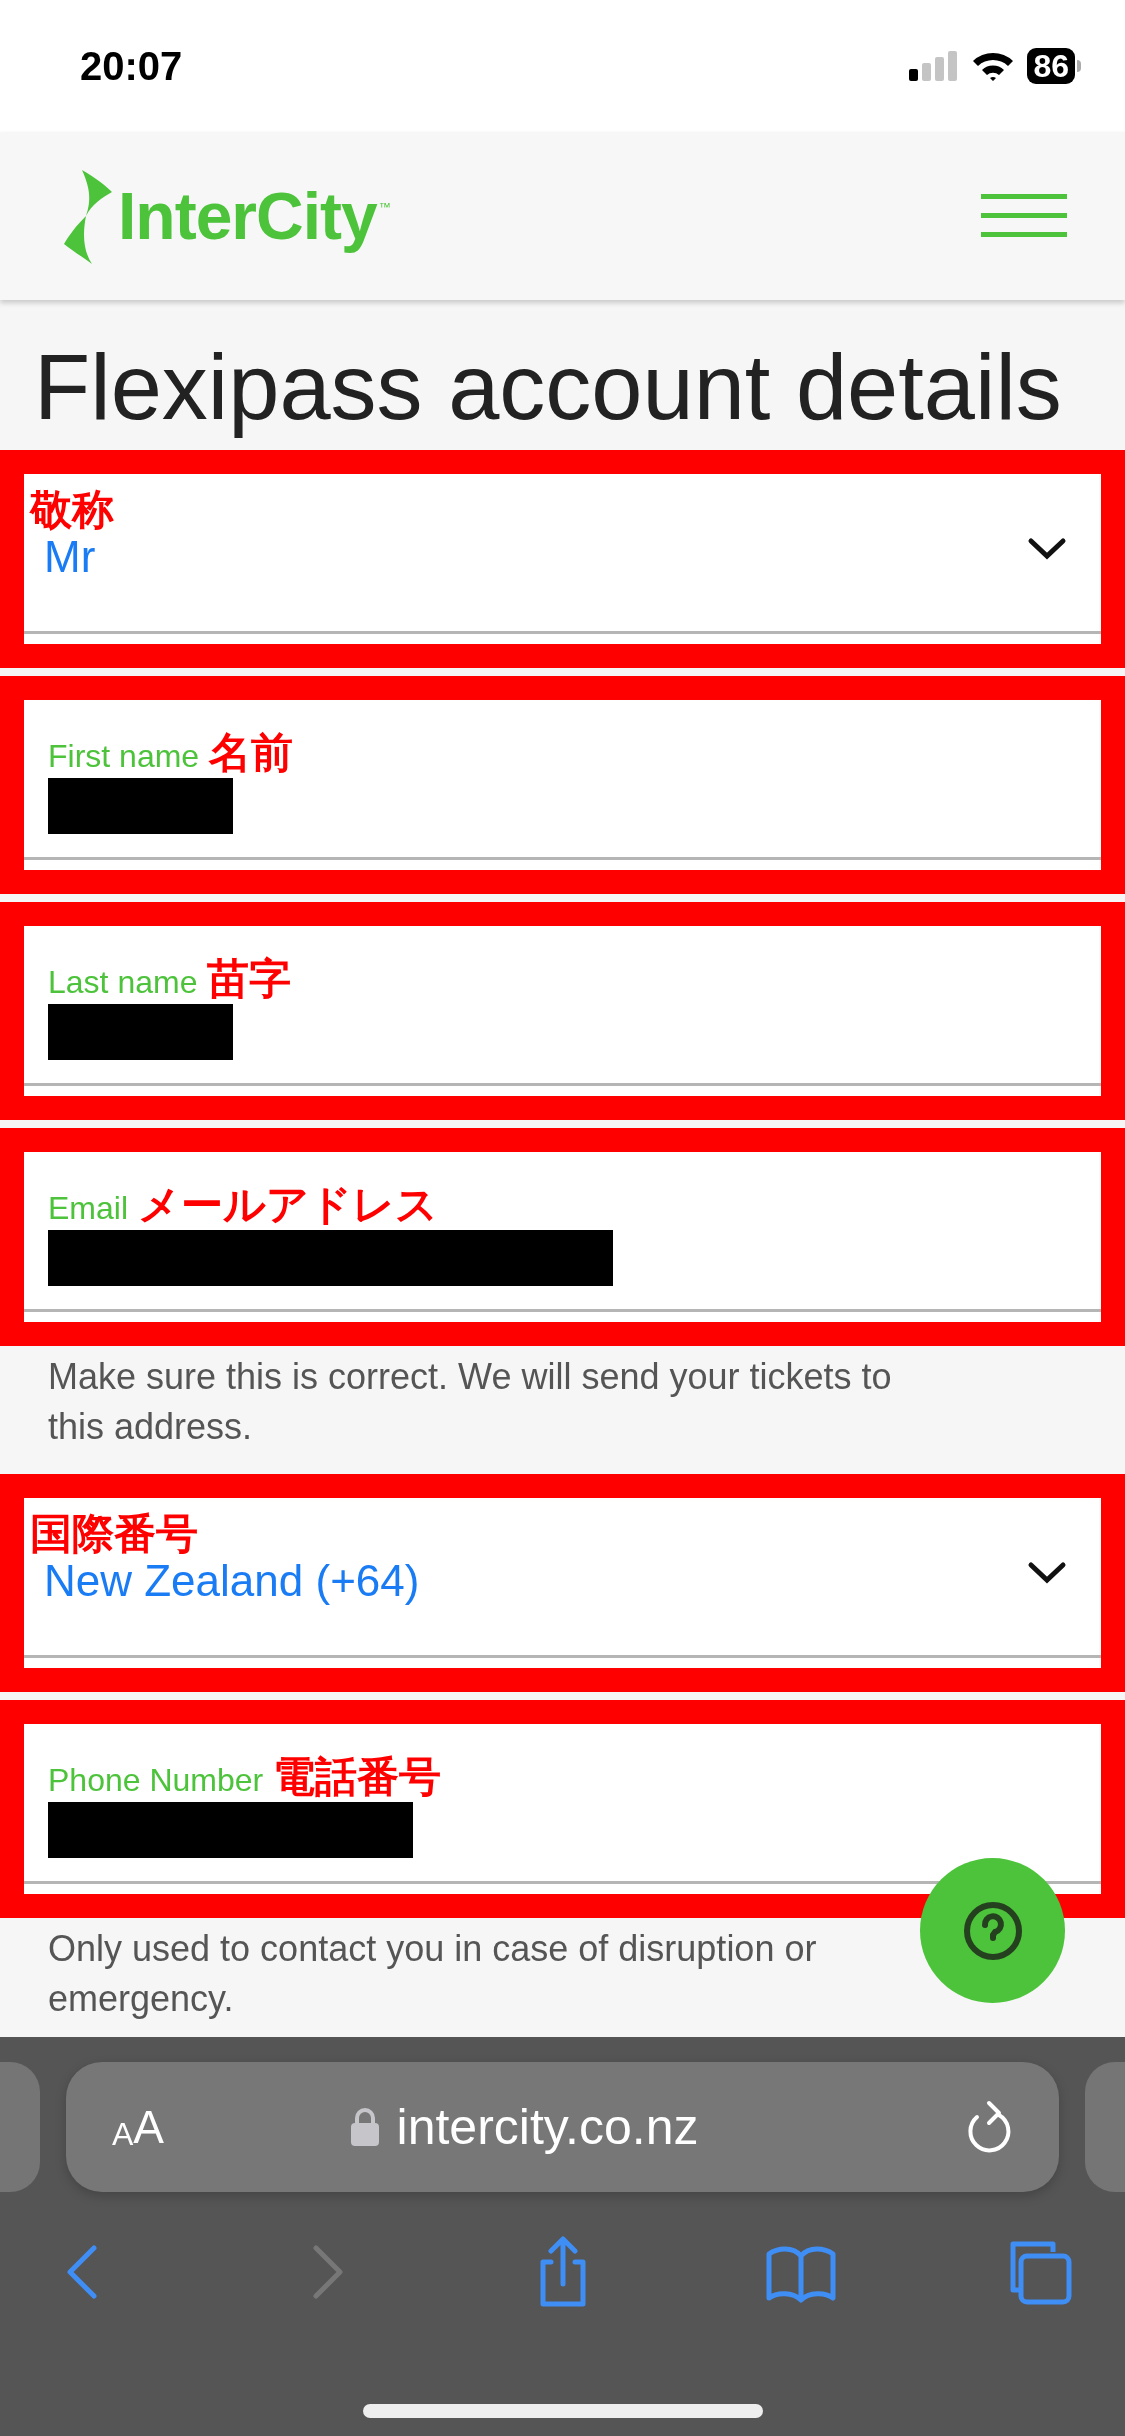 The height and width of the screenshot is (2436, 1125). What do you see at coordinates (364, 2127) in the screenshot?
I see `lock-icon` at bounding box center [364, 2127].